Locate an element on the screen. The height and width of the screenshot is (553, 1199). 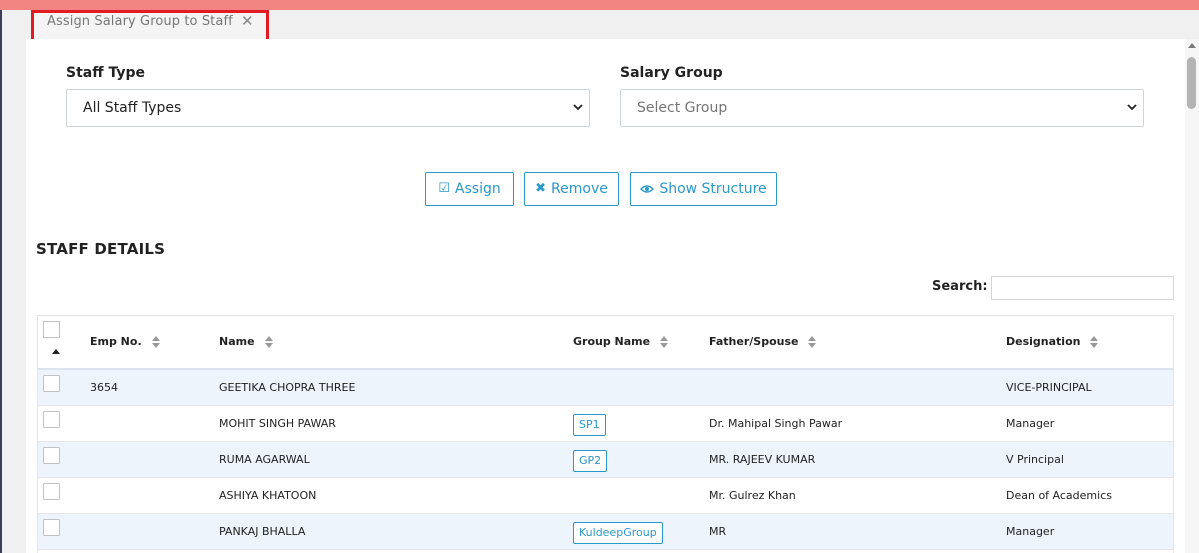
tab-title: Assign Salary Group to Staff is located at coordinates (140, 21).